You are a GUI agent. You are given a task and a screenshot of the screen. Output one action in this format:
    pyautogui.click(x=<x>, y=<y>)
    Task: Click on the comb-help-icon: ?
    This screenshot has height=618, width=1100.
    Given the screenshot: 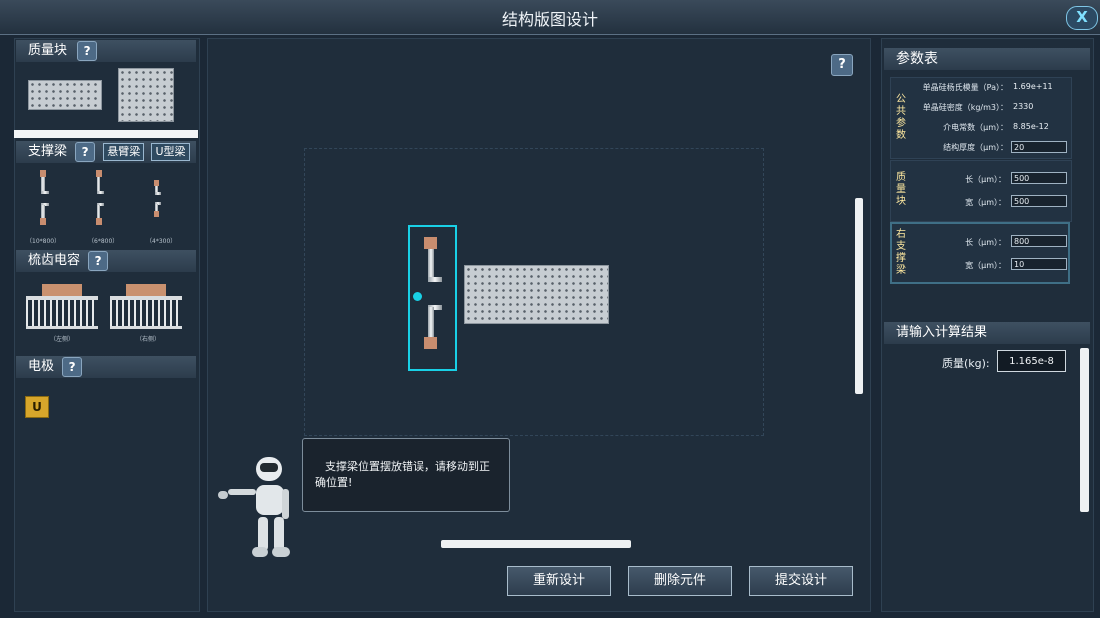 What is the action you would take?
    pyautogui.click(x=98, y=260)
    